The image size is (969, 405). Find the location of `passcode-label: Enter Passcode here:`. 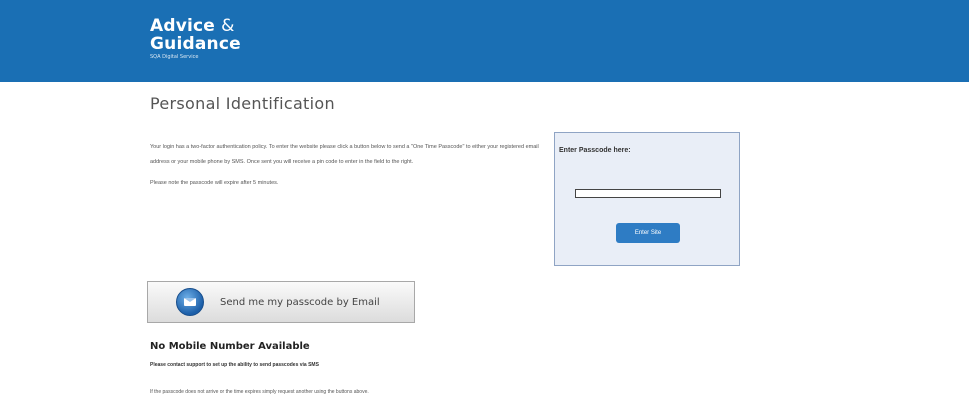

passcode-label: Enter Passcode here: is located at coordinates (595, 150).